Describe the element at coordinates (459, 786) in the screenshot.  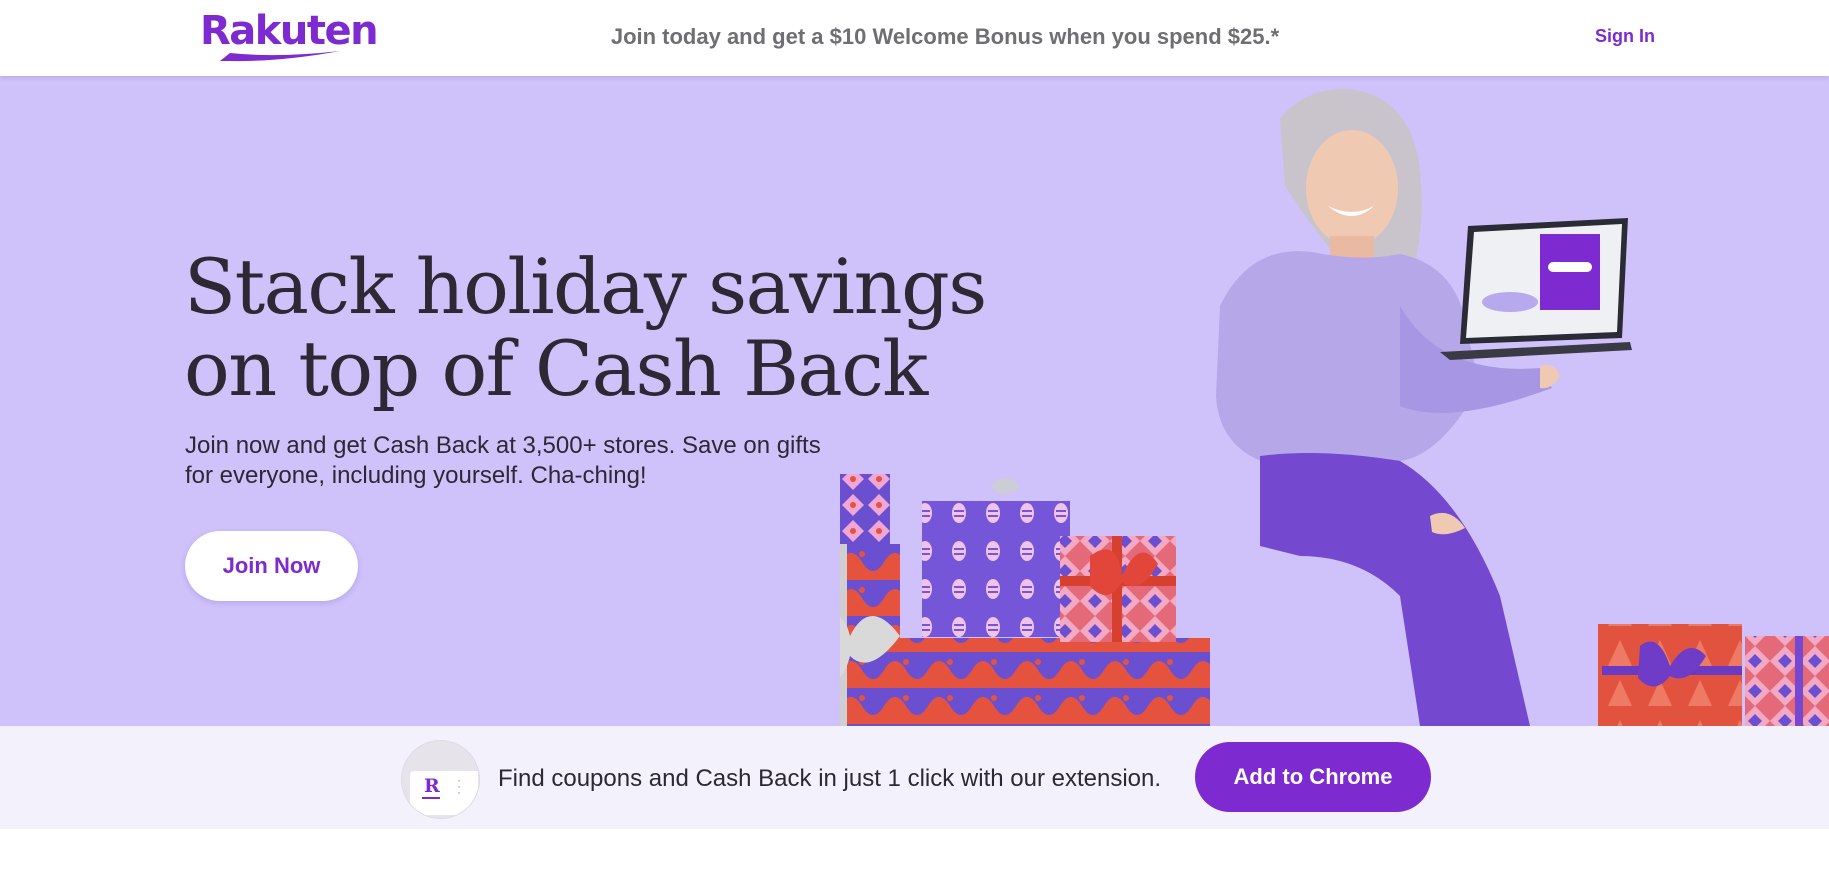
I see `more-options-icon: · · ·` at that location.